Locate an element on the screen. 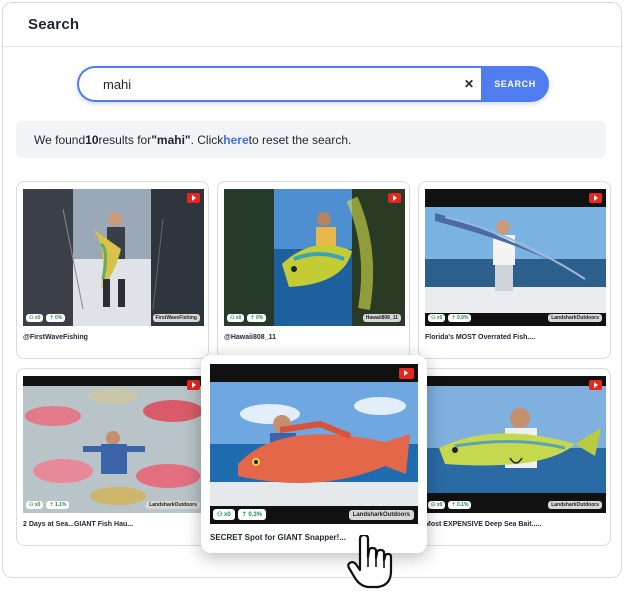 The height and width of the screenshot is (593, 626). video-thumbnail: ⚇ x0 ⇡ 0.1% LandsharkOutdoors is located at coordinates (515, 444).